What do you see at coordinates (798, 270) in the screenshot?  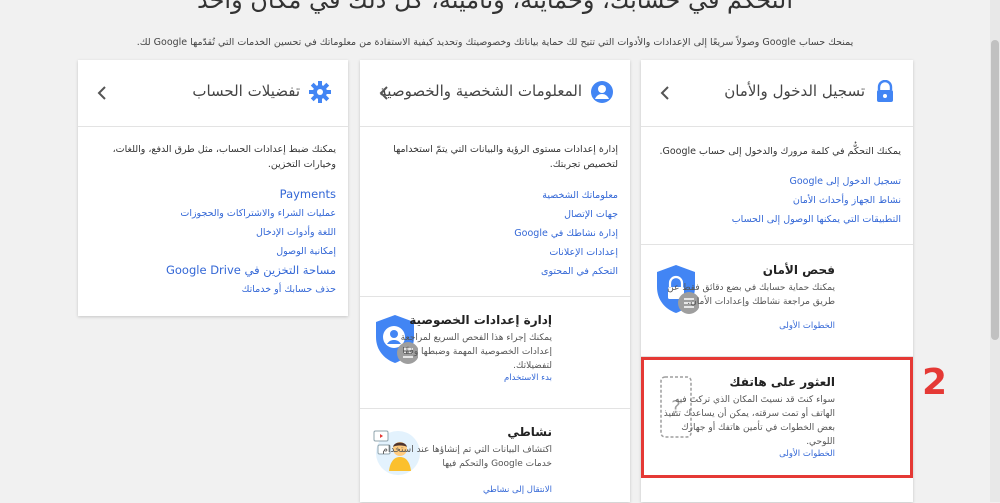 I see `security-checkup-title: فحص الأمان` at bounding box center [798, 270].